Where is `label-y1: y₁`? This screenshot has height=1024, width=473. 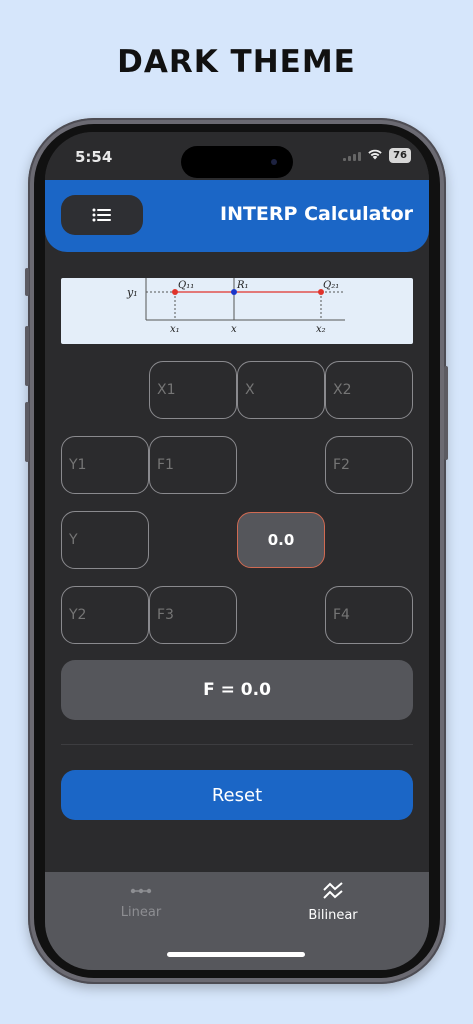
label-y1: y₁ is located at coordinates (132, 292).